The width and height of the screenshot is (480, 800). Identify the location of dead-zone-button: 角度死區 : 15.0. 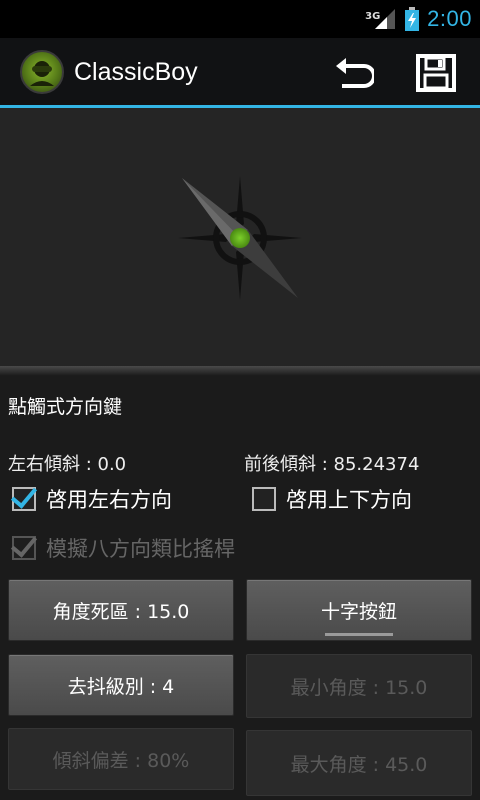
(121, 610).